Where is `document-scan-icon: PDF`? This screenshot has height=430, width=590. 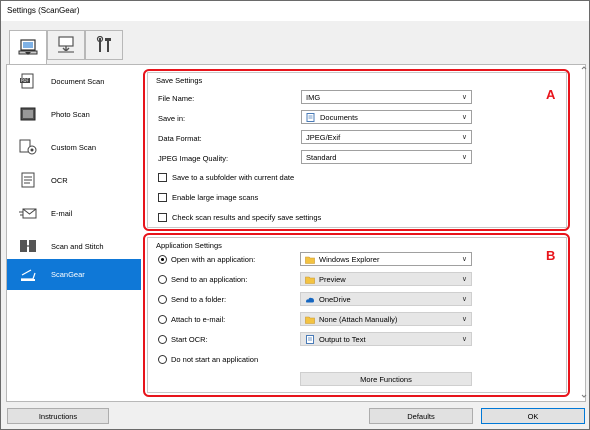
document-scan-icon: PDF is located at coordinates (28, 81).